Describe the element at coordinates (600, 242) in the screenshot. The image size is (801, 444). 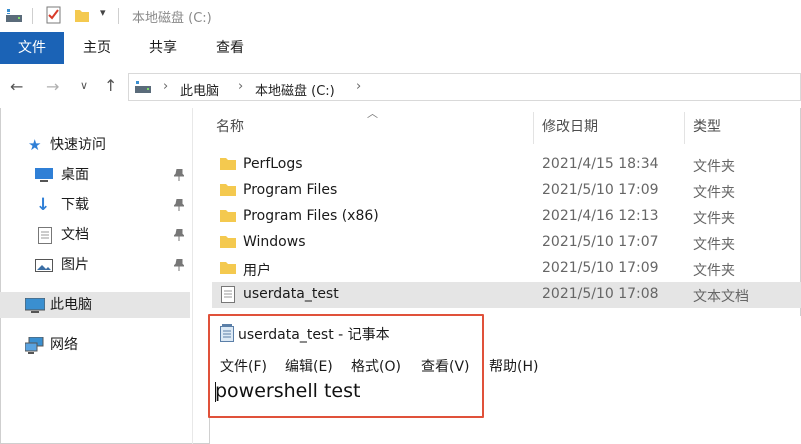
I see `file-date: 2021/5/10 17:07` at that location.